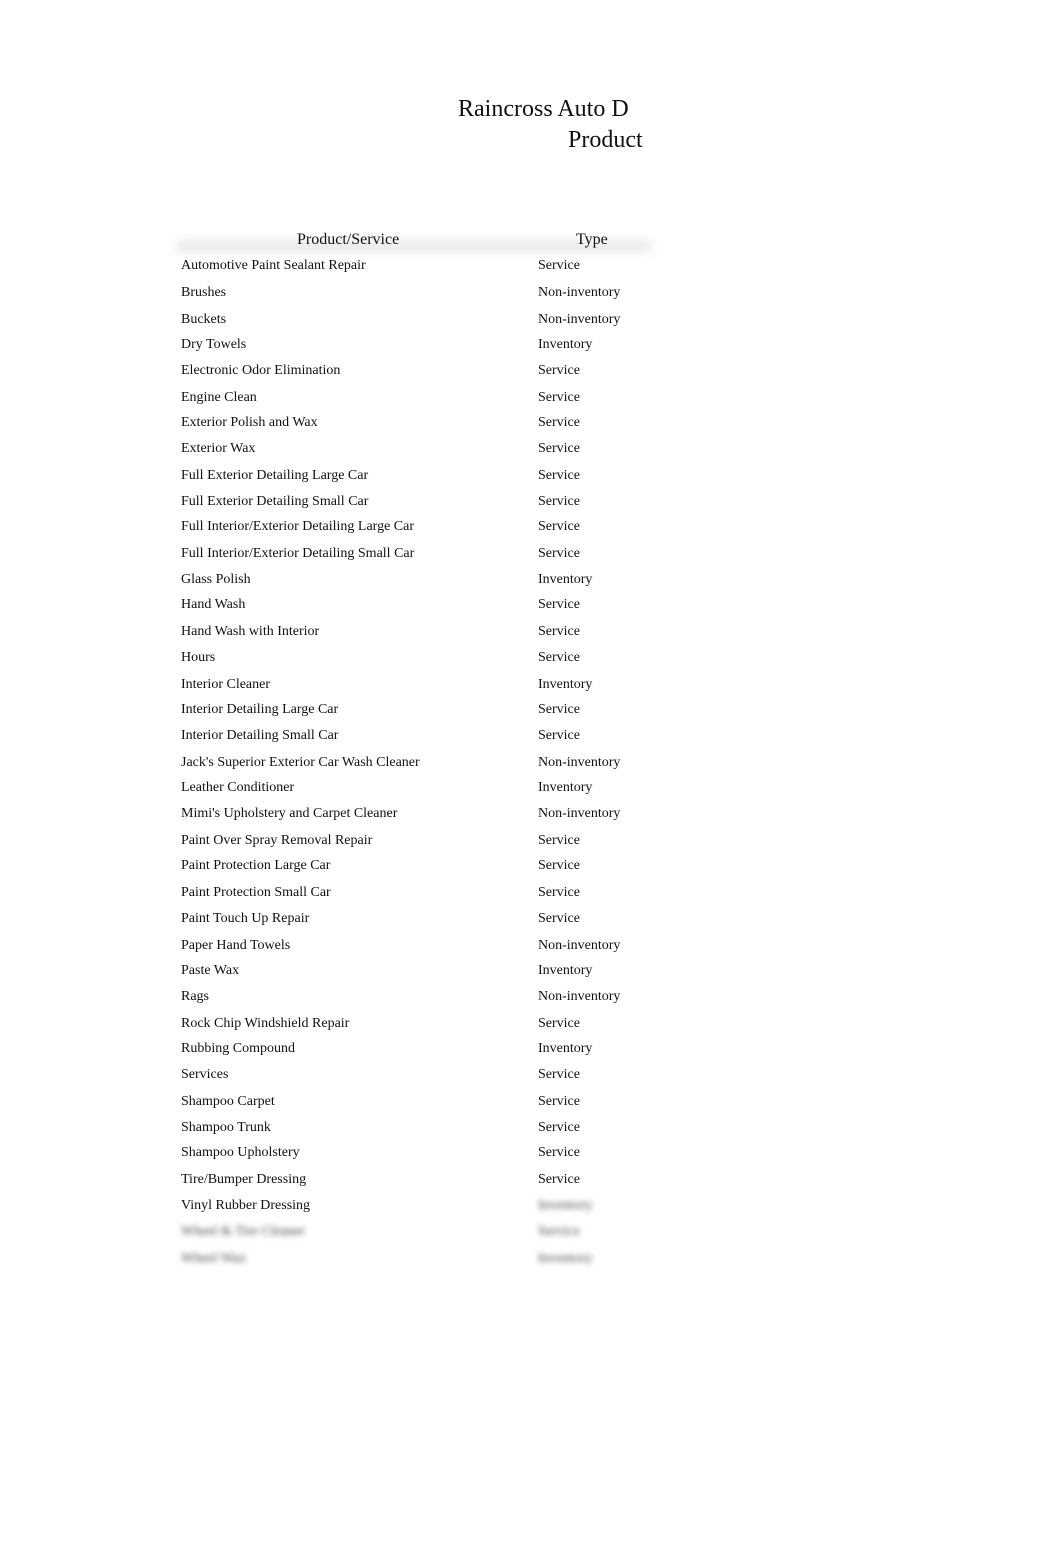  I want to click on table-row: Brushes Non-inventory, so click(531, 293).